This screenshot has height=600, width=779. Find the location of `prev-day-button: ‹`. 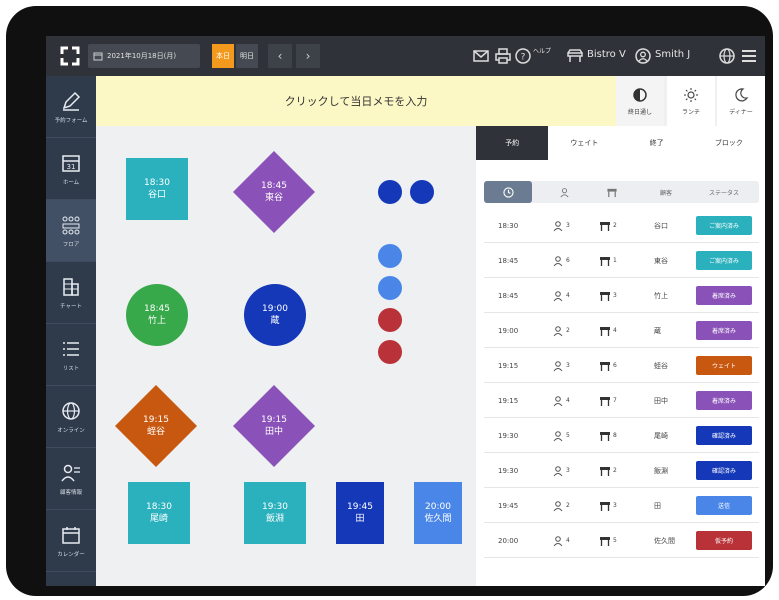

prev-day-button: ‹ is located at coordinates (280, 56).